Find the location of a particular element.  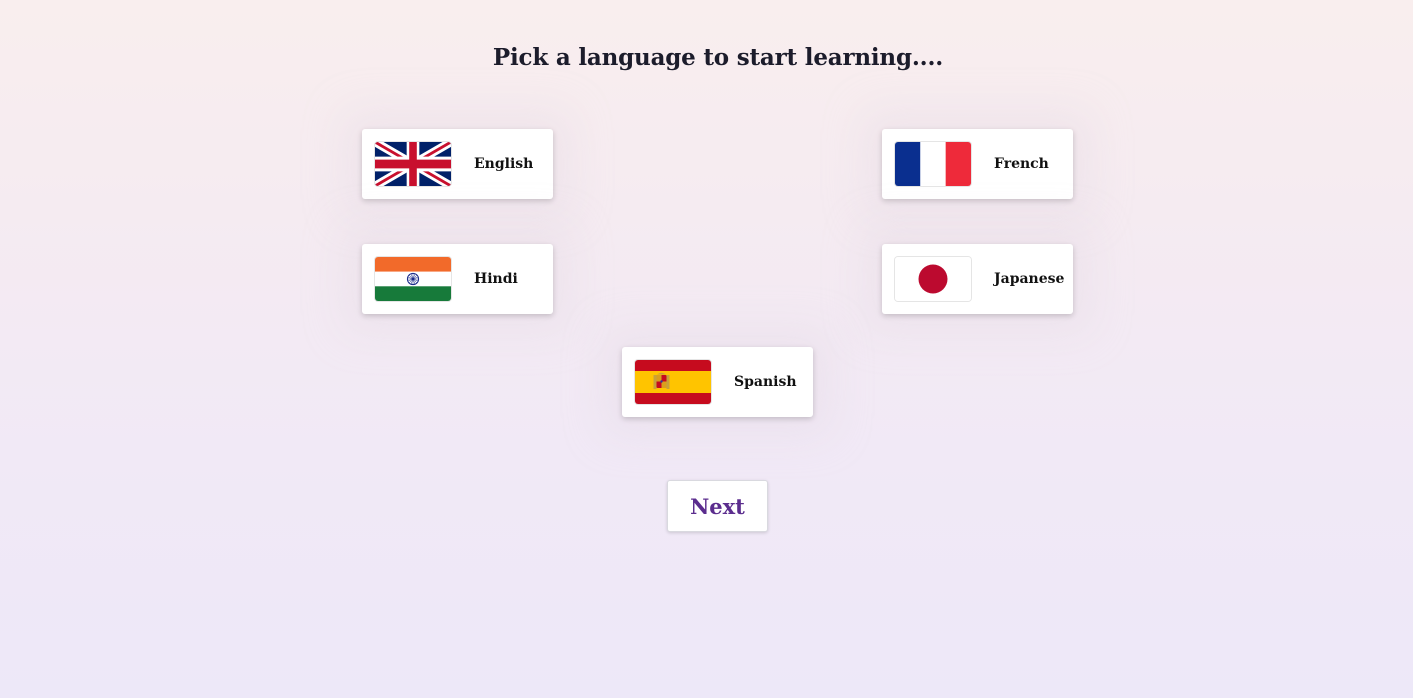

language-label: Spanish is located at coordinates (765, 382).